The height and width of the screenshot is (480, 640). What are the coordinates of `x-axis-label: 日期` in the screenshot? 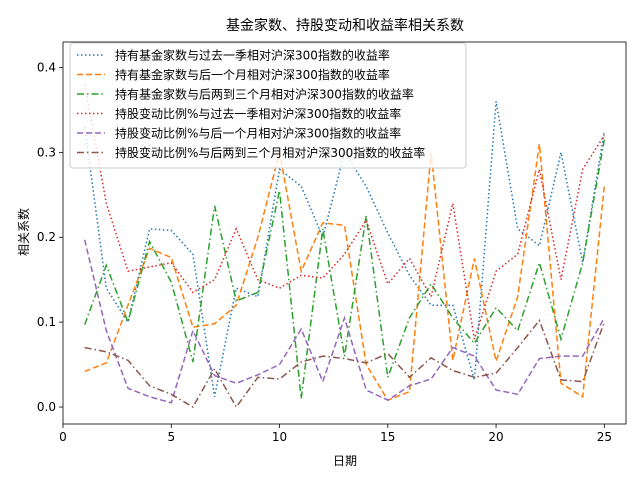 It's located at (345, 461).